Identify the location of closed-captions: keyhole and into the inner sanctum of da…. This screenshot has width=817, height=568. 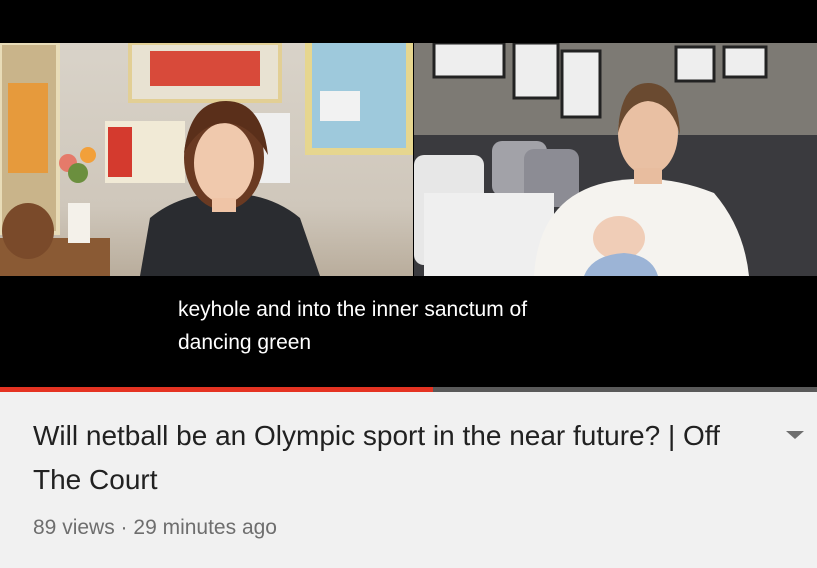
(352, 326).